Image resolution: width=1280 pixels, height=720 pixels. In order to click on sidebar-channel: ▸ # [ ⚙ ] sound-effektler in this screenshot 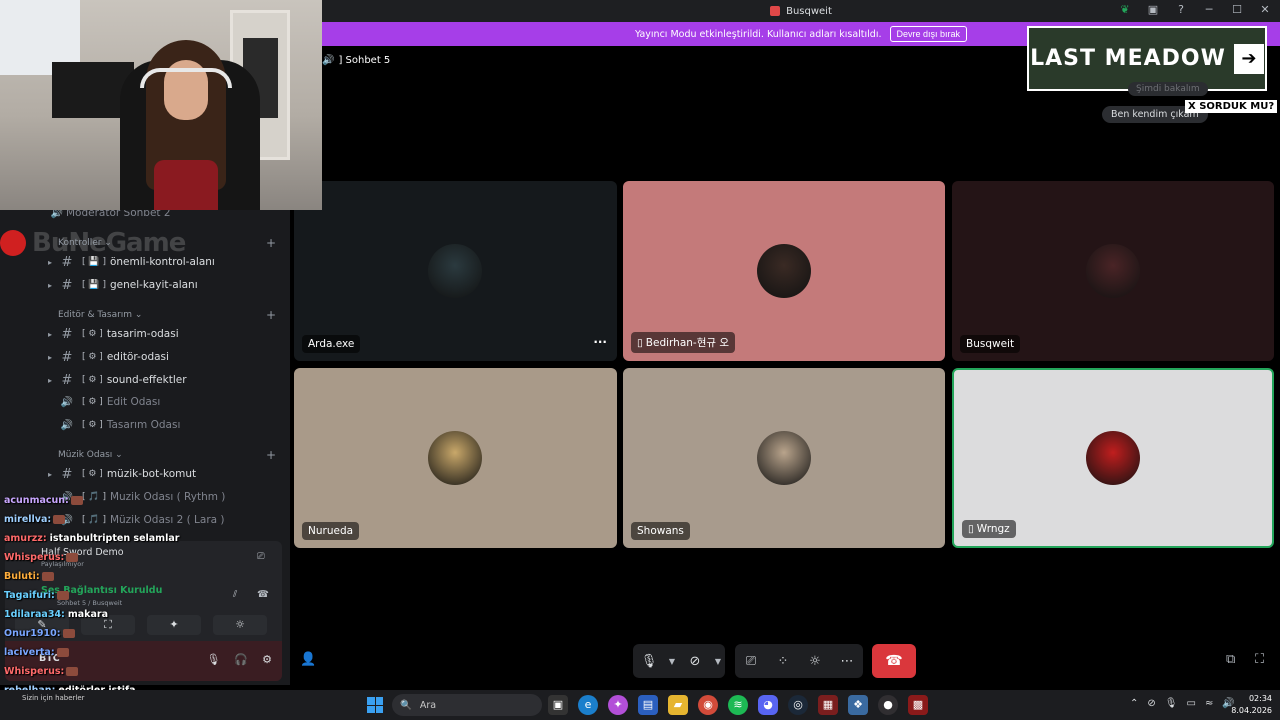, I will do `click(117, 380)`.